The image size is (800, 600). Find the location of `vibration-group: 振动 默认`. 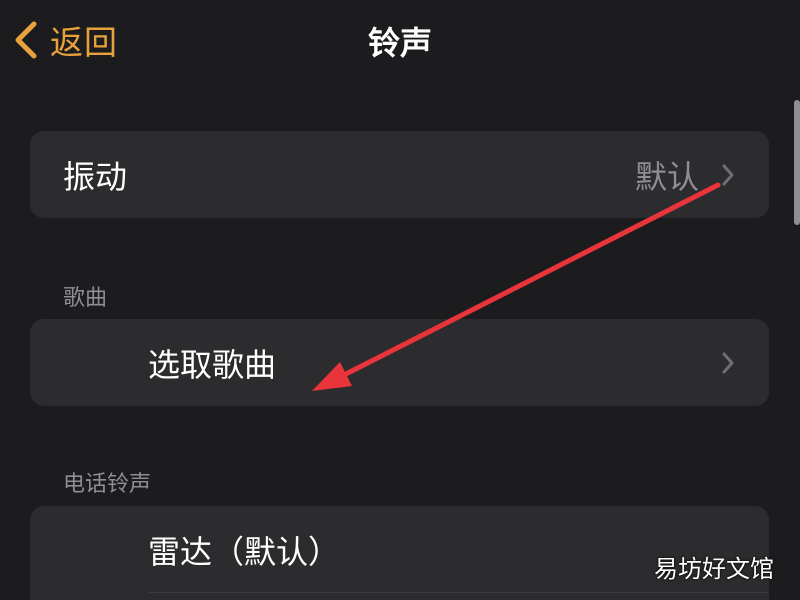

vibration-group: 振动 默认 is located at coordinates (399, 174).